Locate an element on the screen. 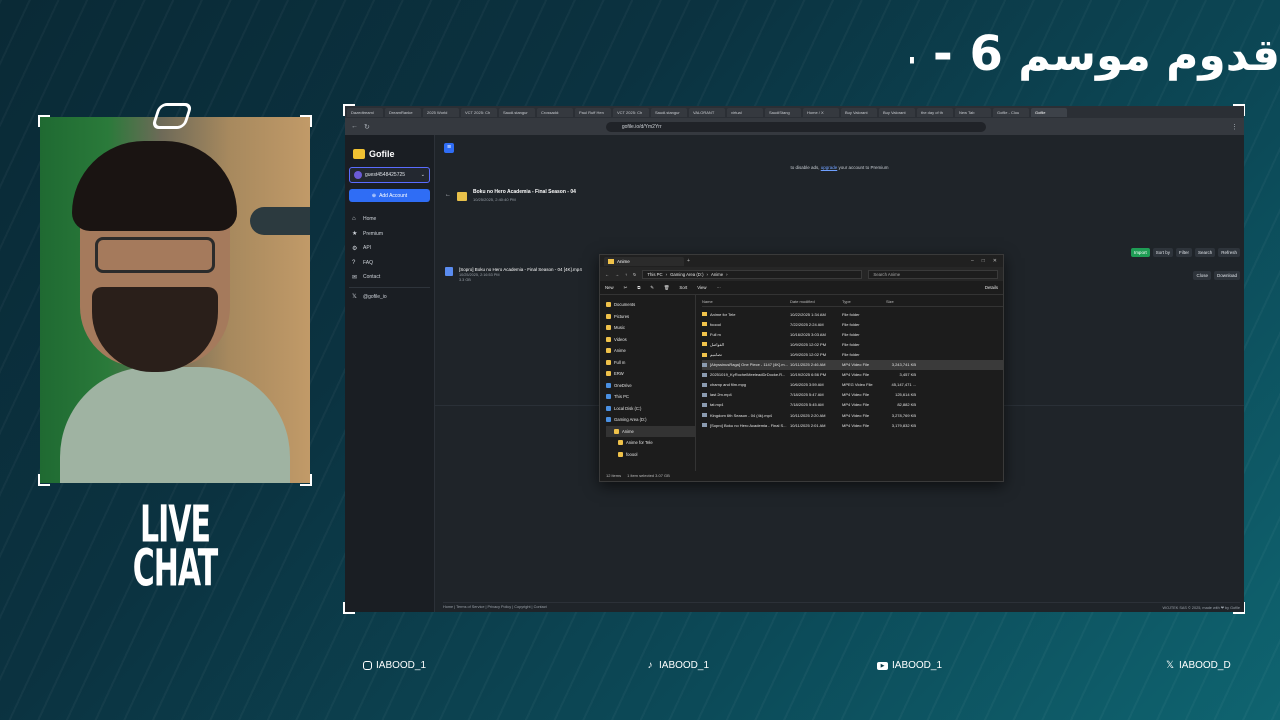  sort-button: Sort is located at coordinates (683, 287).